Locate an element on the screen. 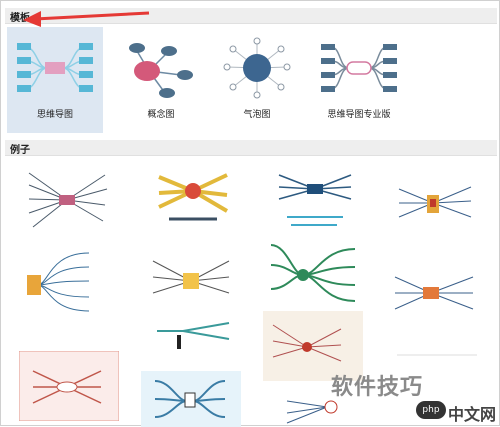 This screenshot has width=500, height=427. mind-map-icon is located at coordinates (55, 67).